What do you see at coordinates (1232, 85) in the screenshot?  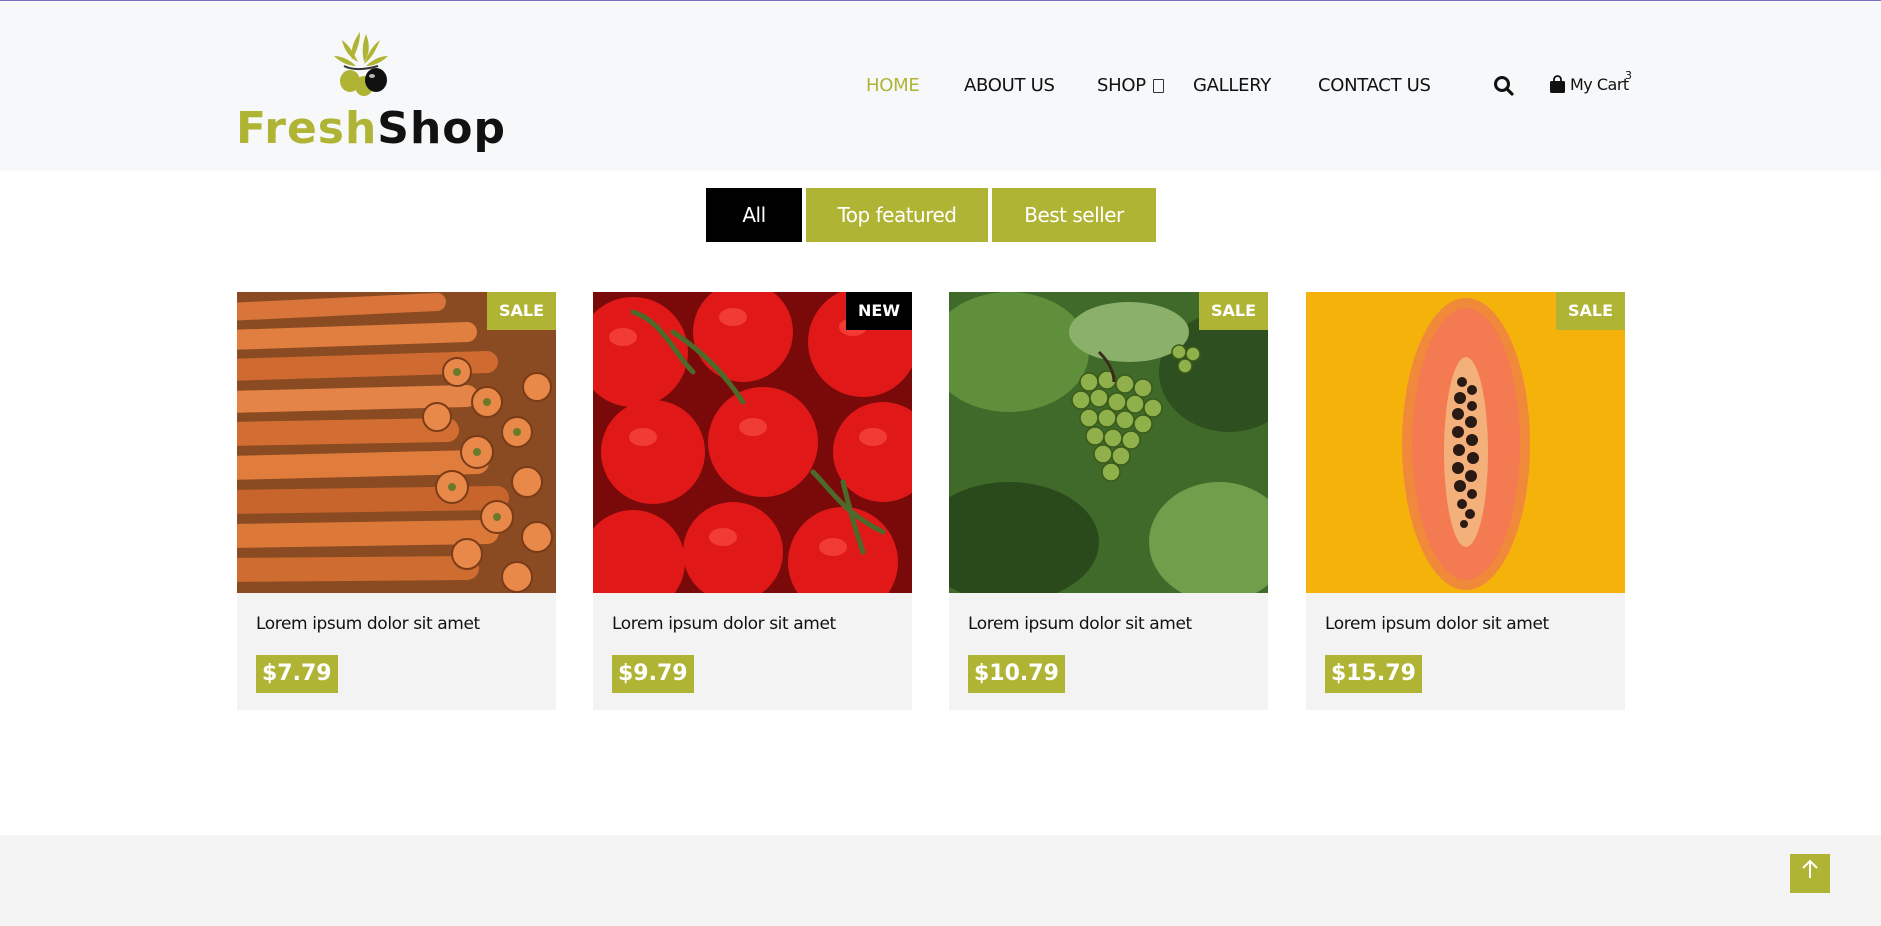 I see `nav-gallery: GALLERY` at bounding box center [1232, 85].